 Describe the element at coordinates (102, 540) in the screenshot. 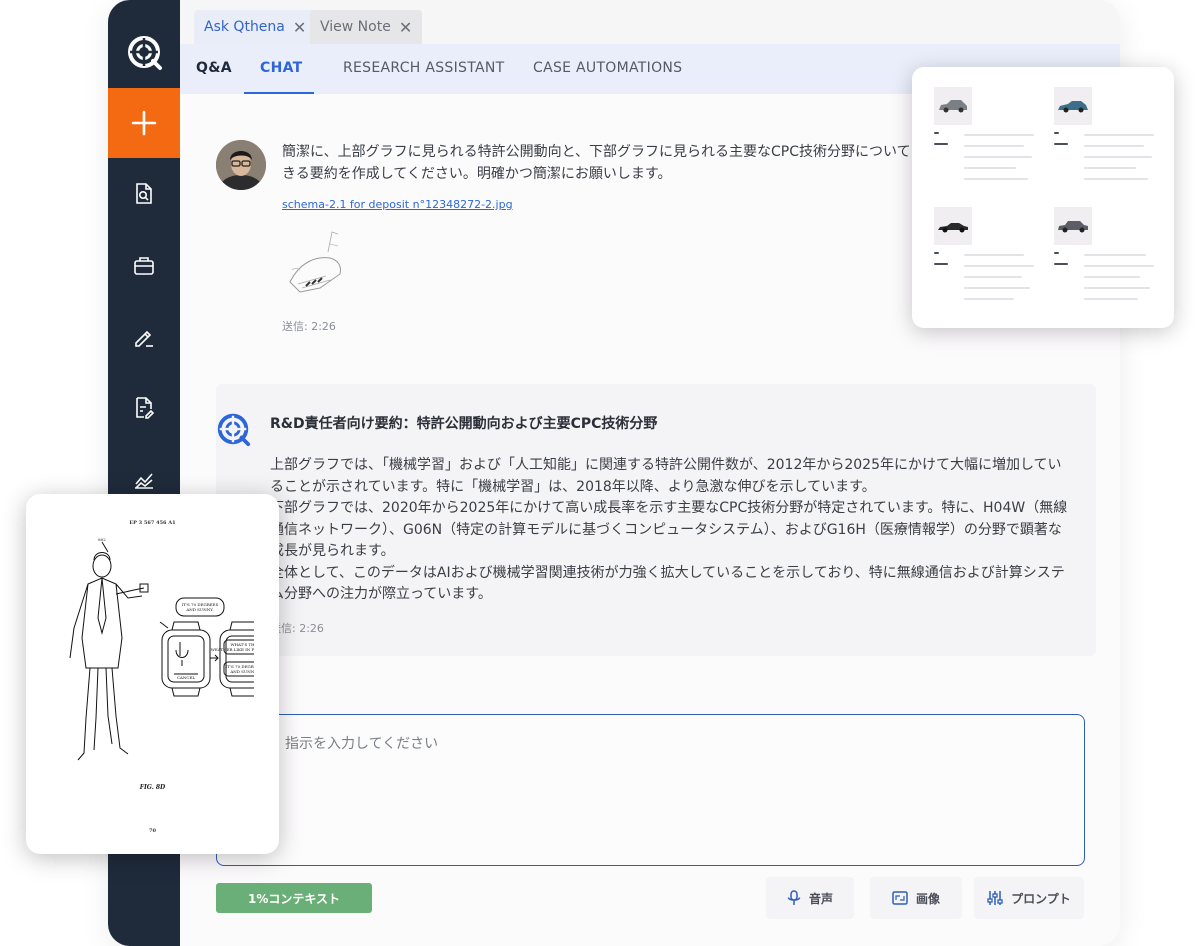

I see `reference-number: 802` at that location.